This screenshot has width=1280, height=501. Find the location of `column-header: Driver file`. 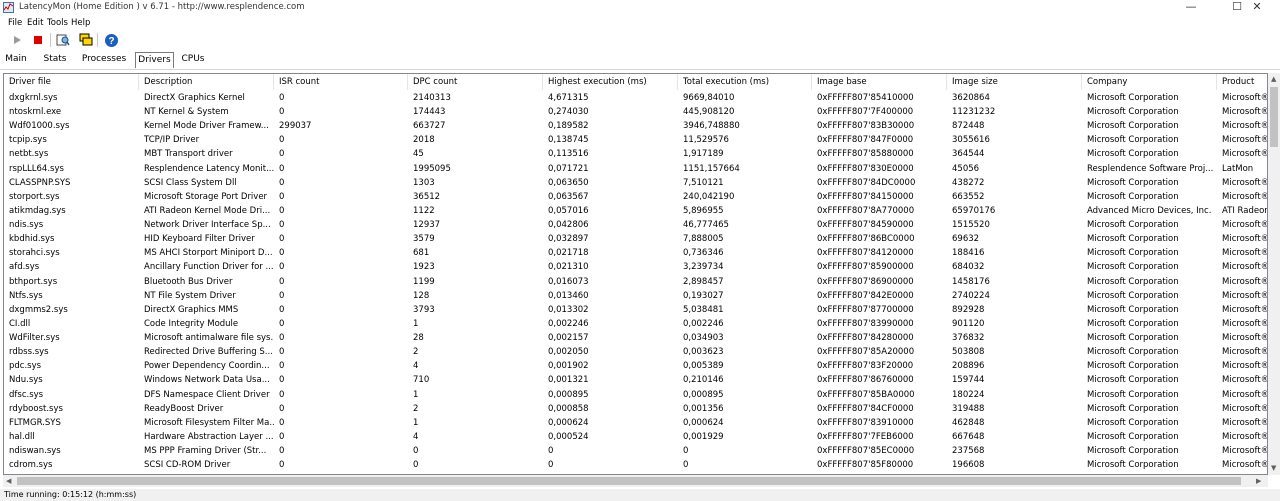

column-header: Driver file is located at coordinates (71, 82).